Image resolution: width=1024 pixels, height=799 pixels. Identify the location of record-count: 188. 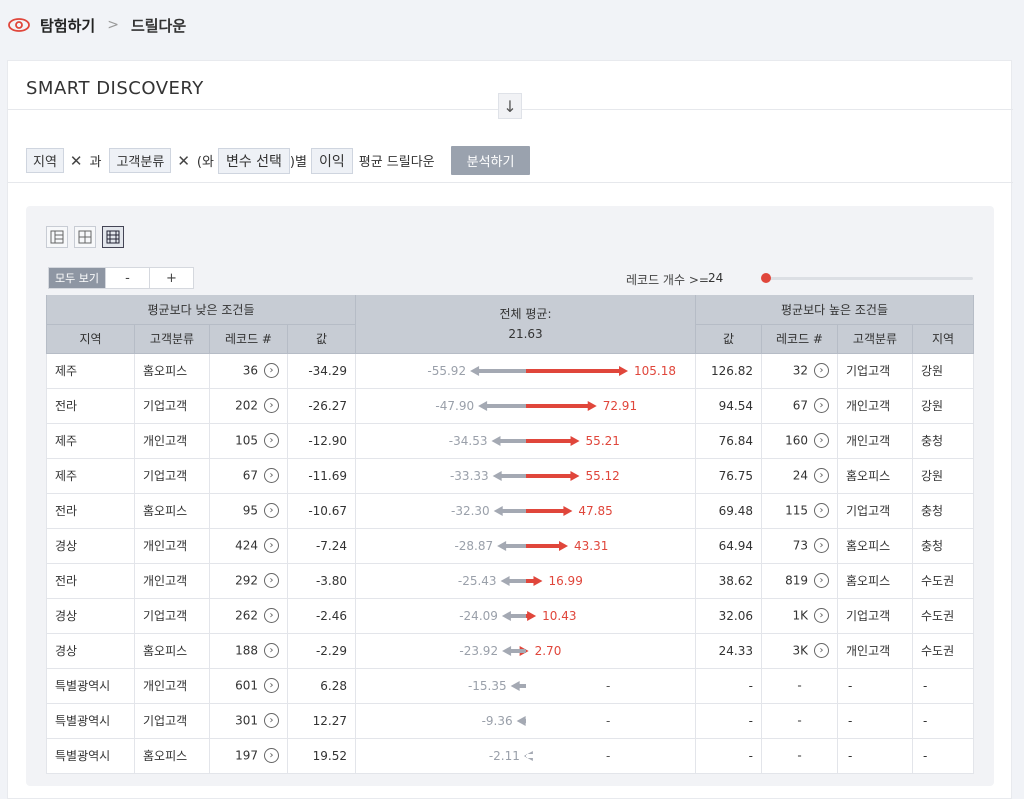
(246, 650).